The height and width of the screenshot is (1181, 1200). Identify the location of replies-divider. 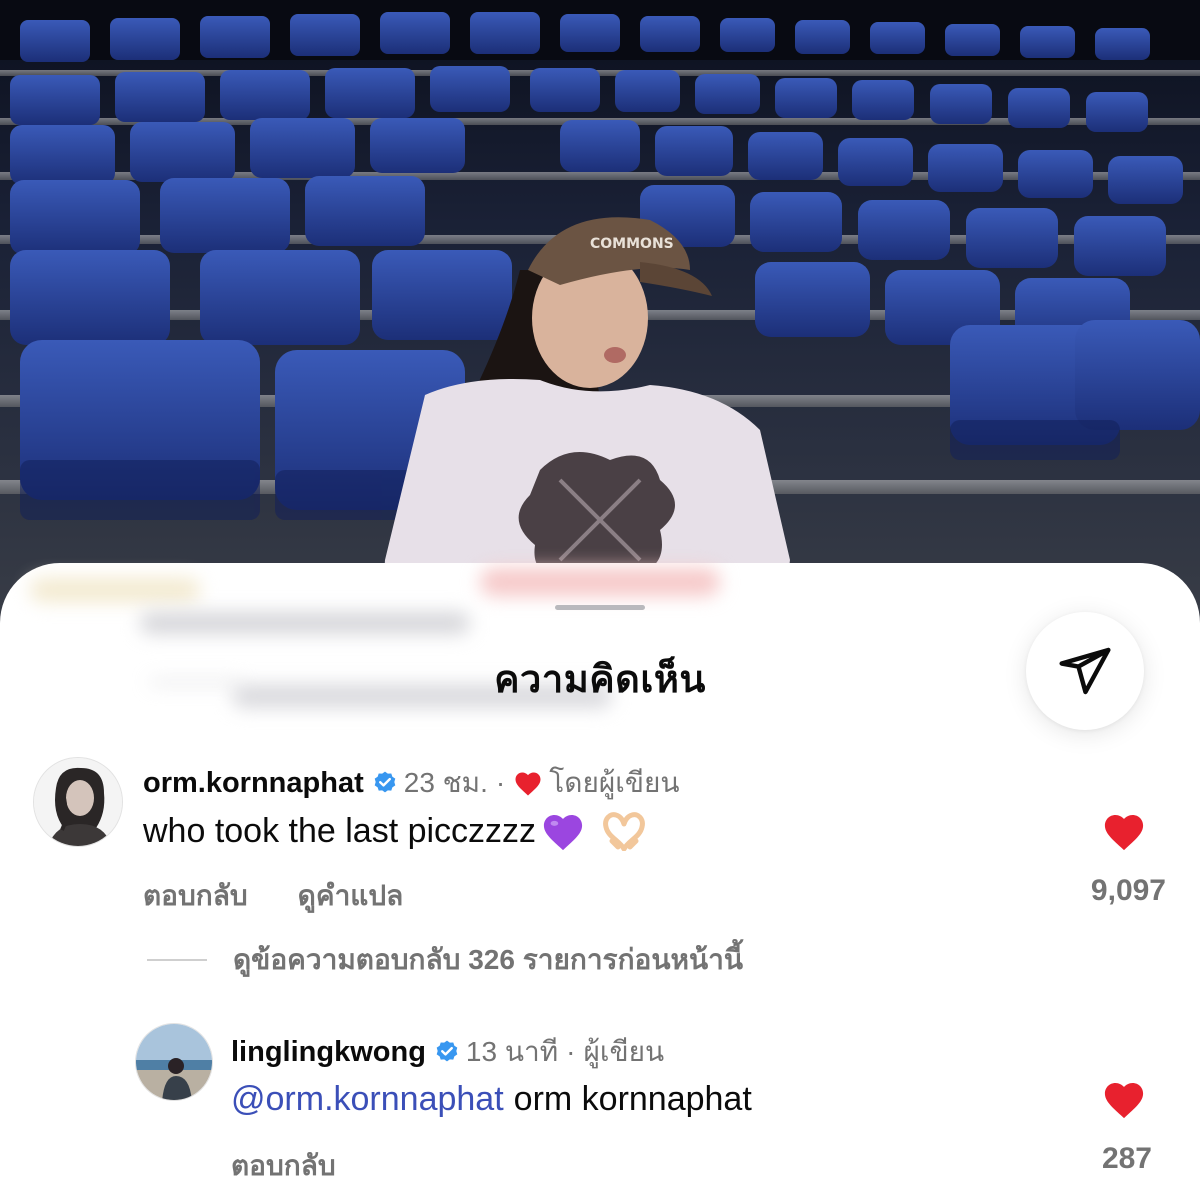
(177, 960).